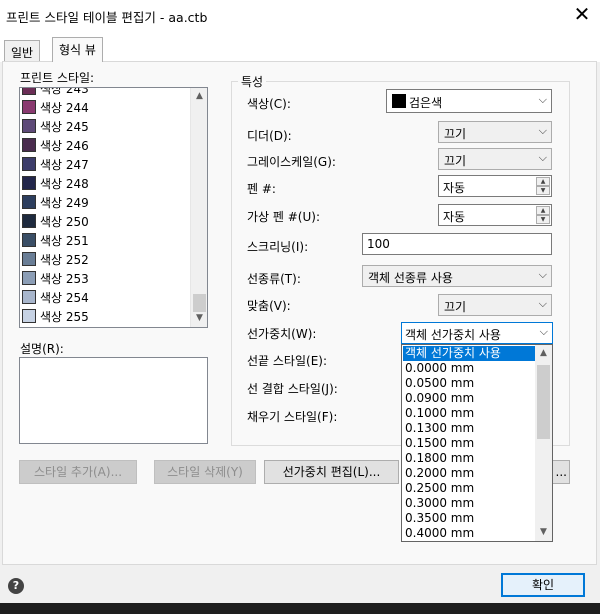 The image size is (600, 614). What do you see at coordinates (469, 503) in the screenshot?
I see `dropdown-option: 0.3000 mm` at bounding box center [469, 503].